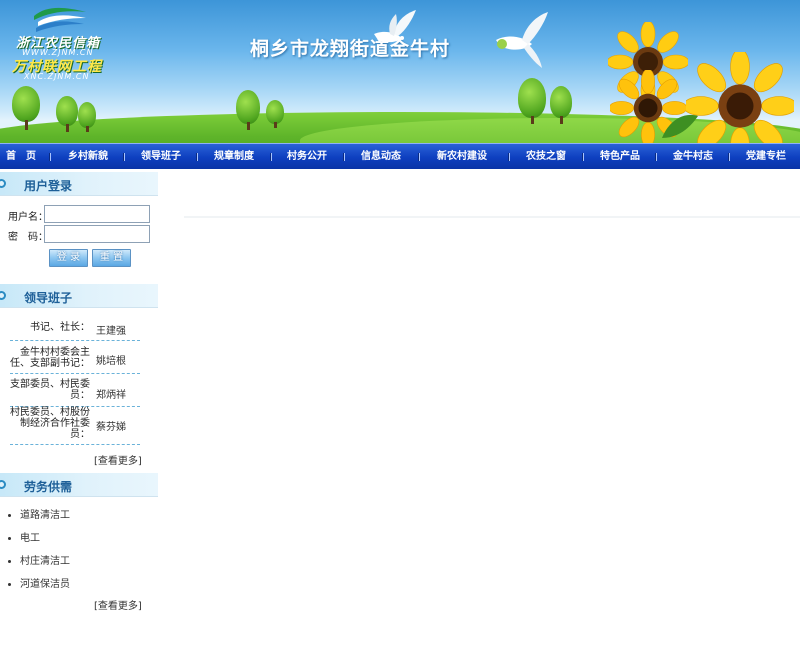 This screenshot has width=800, height=669. What do you see at coordinates (111, 395) in the screenshot?
I see `leader-name: 郑炳祥` at bounding box center [111, 395].